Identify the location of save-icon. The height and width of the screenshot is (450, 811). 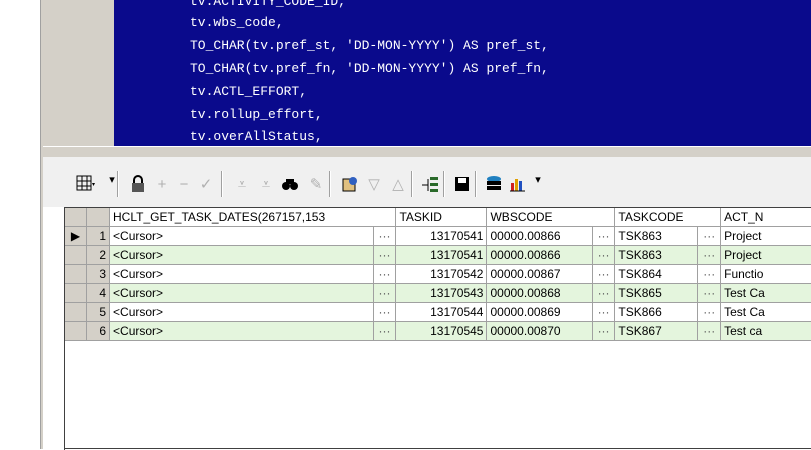
(462, 184).